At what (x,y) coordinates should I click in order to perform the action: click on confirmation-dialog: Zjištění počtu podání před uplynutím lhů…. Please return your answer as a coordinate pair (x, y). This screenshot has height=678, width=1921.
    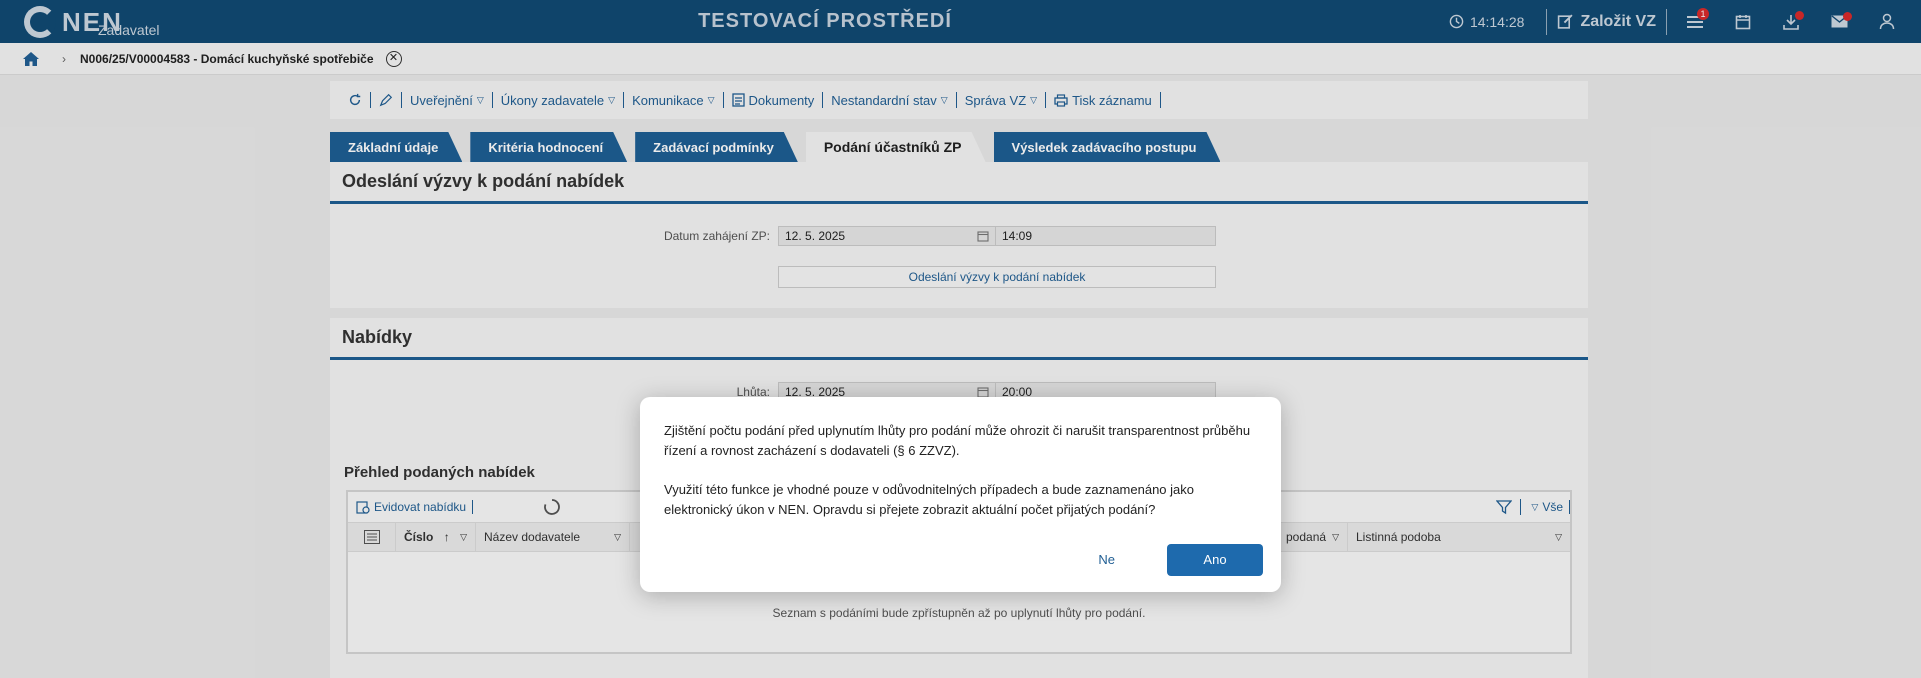
    Looking at the image, I should click on (960, 494).